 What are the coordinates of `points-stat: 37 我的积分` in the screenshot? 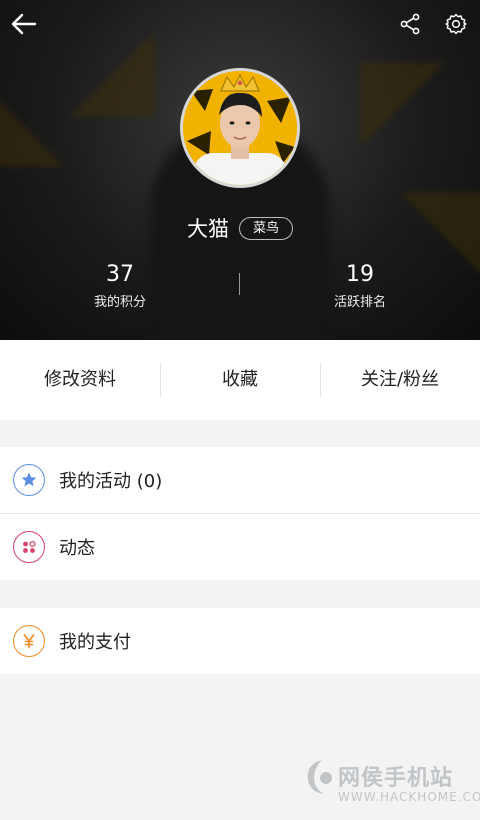 It's located at (120, 287).